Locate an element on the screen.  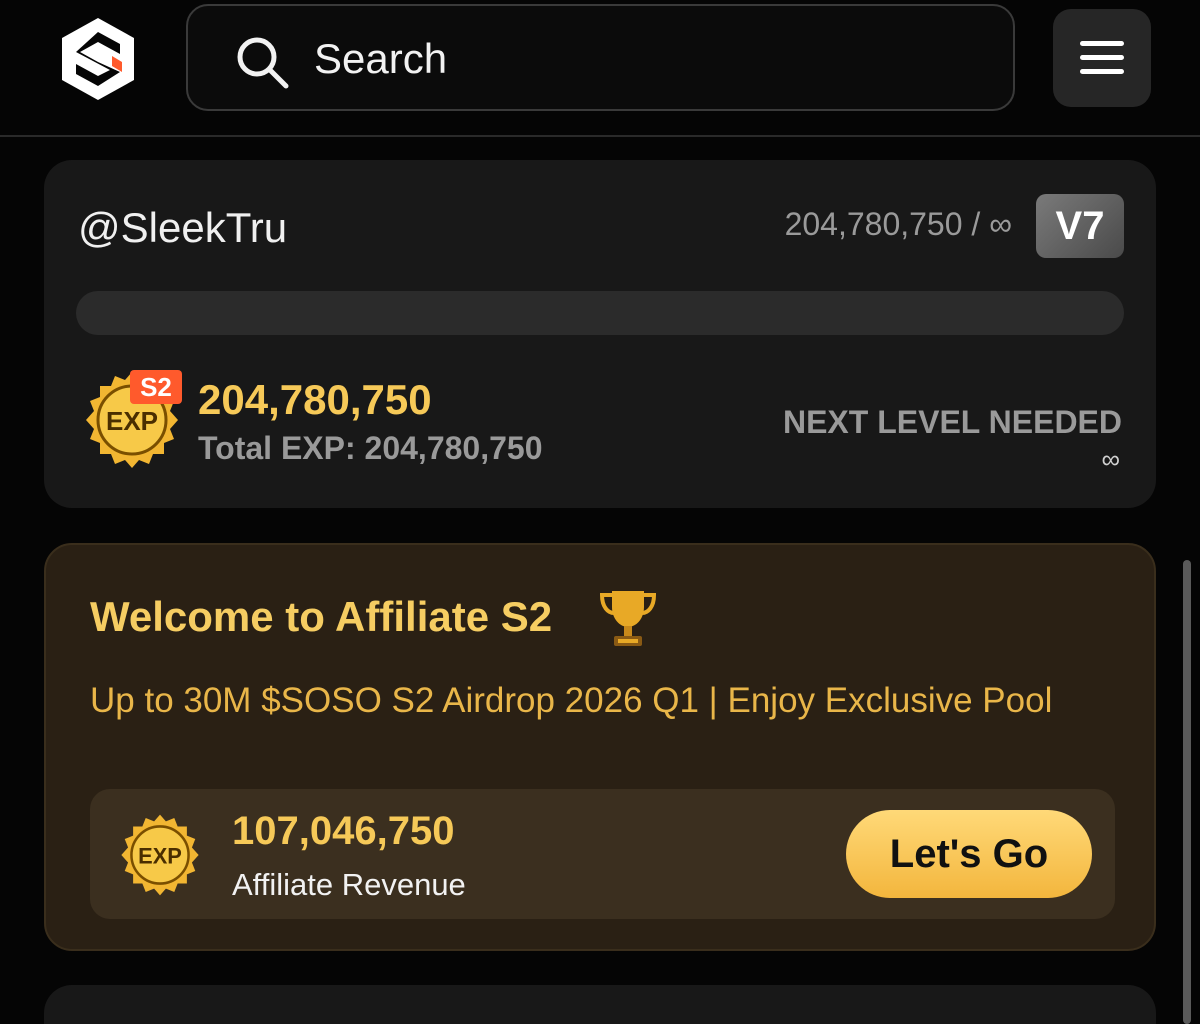
level-progress-bar is located at coordinates (600, 313).